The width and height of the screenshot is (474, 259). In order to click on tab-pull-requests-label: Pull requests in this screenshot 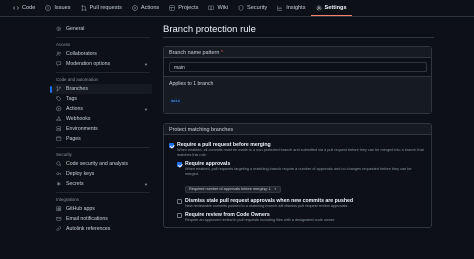, I will do `click(105, 8)`.